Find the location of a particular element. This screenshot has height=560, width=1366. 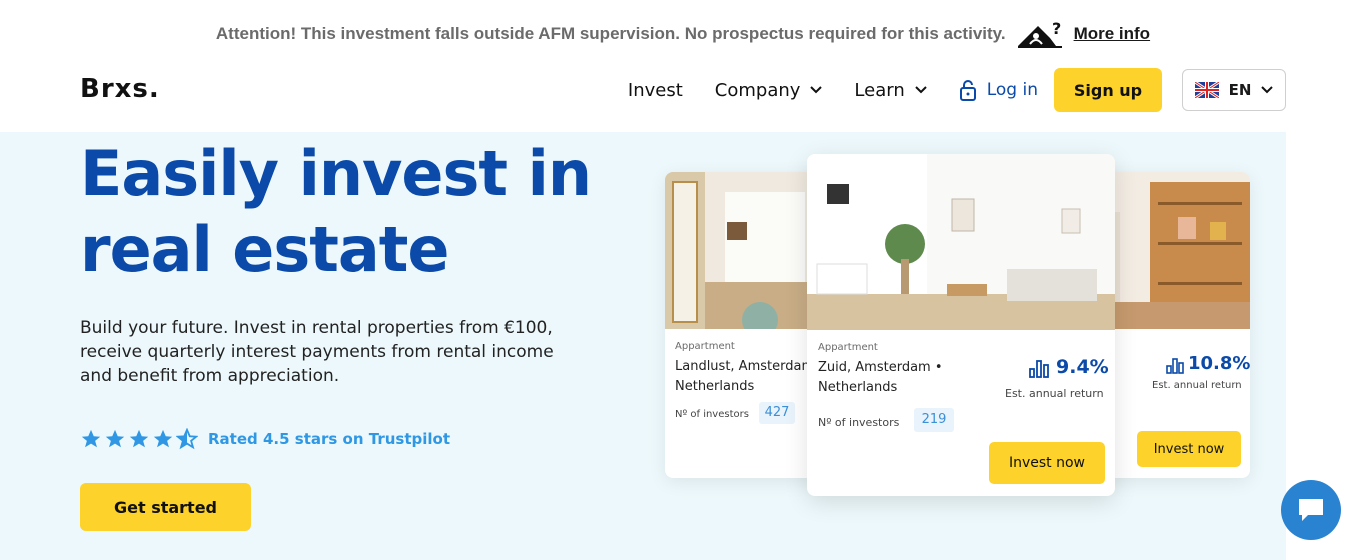

property-location: Landlust, Amsterdam Netherlands is located at coordinates (744, 377).